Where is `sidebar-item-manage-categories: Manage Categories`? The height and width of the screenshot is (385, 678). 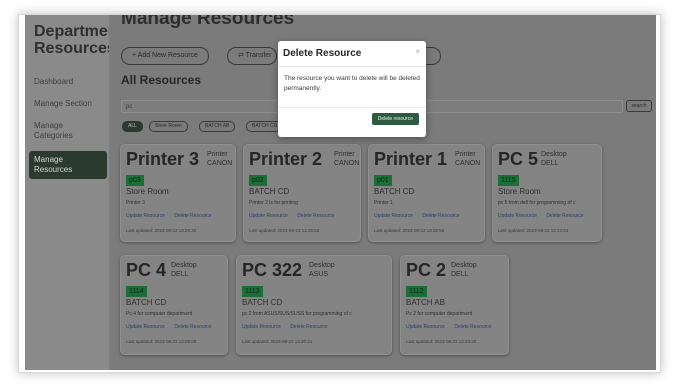 sidebar-item-manage-categories: Manage Categories is located at coordinates (60, 131).